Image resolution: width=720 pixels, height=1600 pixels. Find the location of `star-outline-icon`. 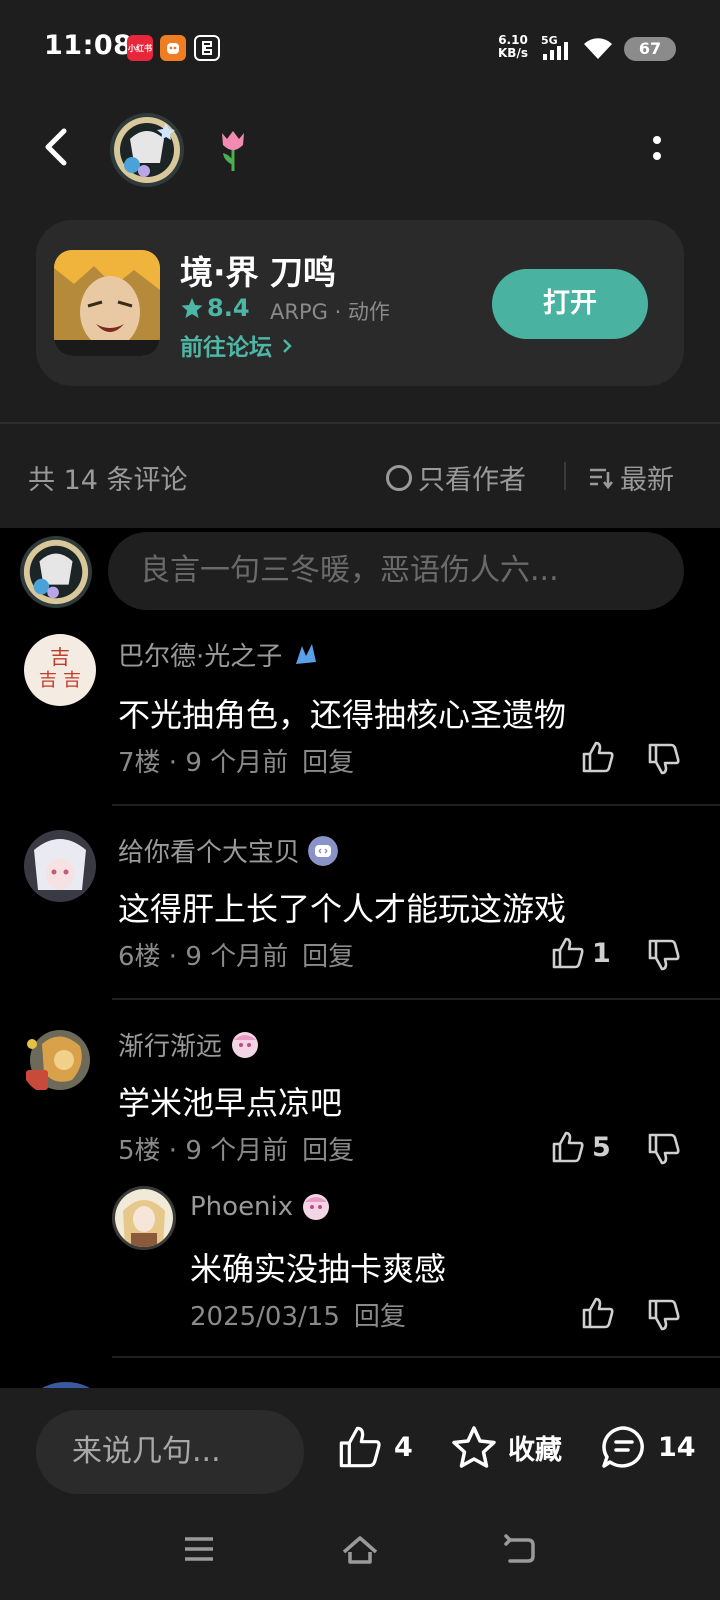

star-outline-icon is located at coordinates (474, 1447).